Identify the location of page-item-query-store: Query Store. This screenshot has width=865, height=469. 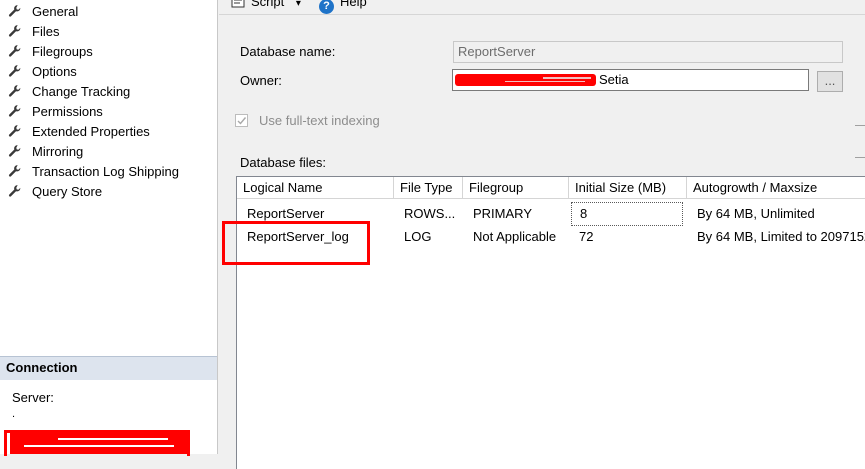
(55, 192).